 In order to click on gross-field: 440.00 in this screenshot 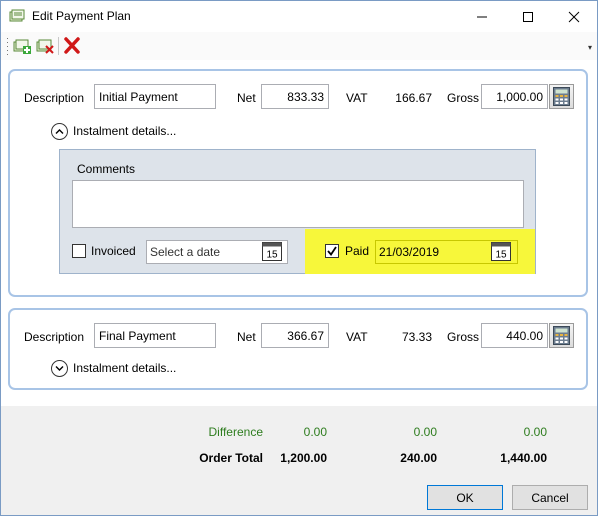, I will do `click(514, 335)`.